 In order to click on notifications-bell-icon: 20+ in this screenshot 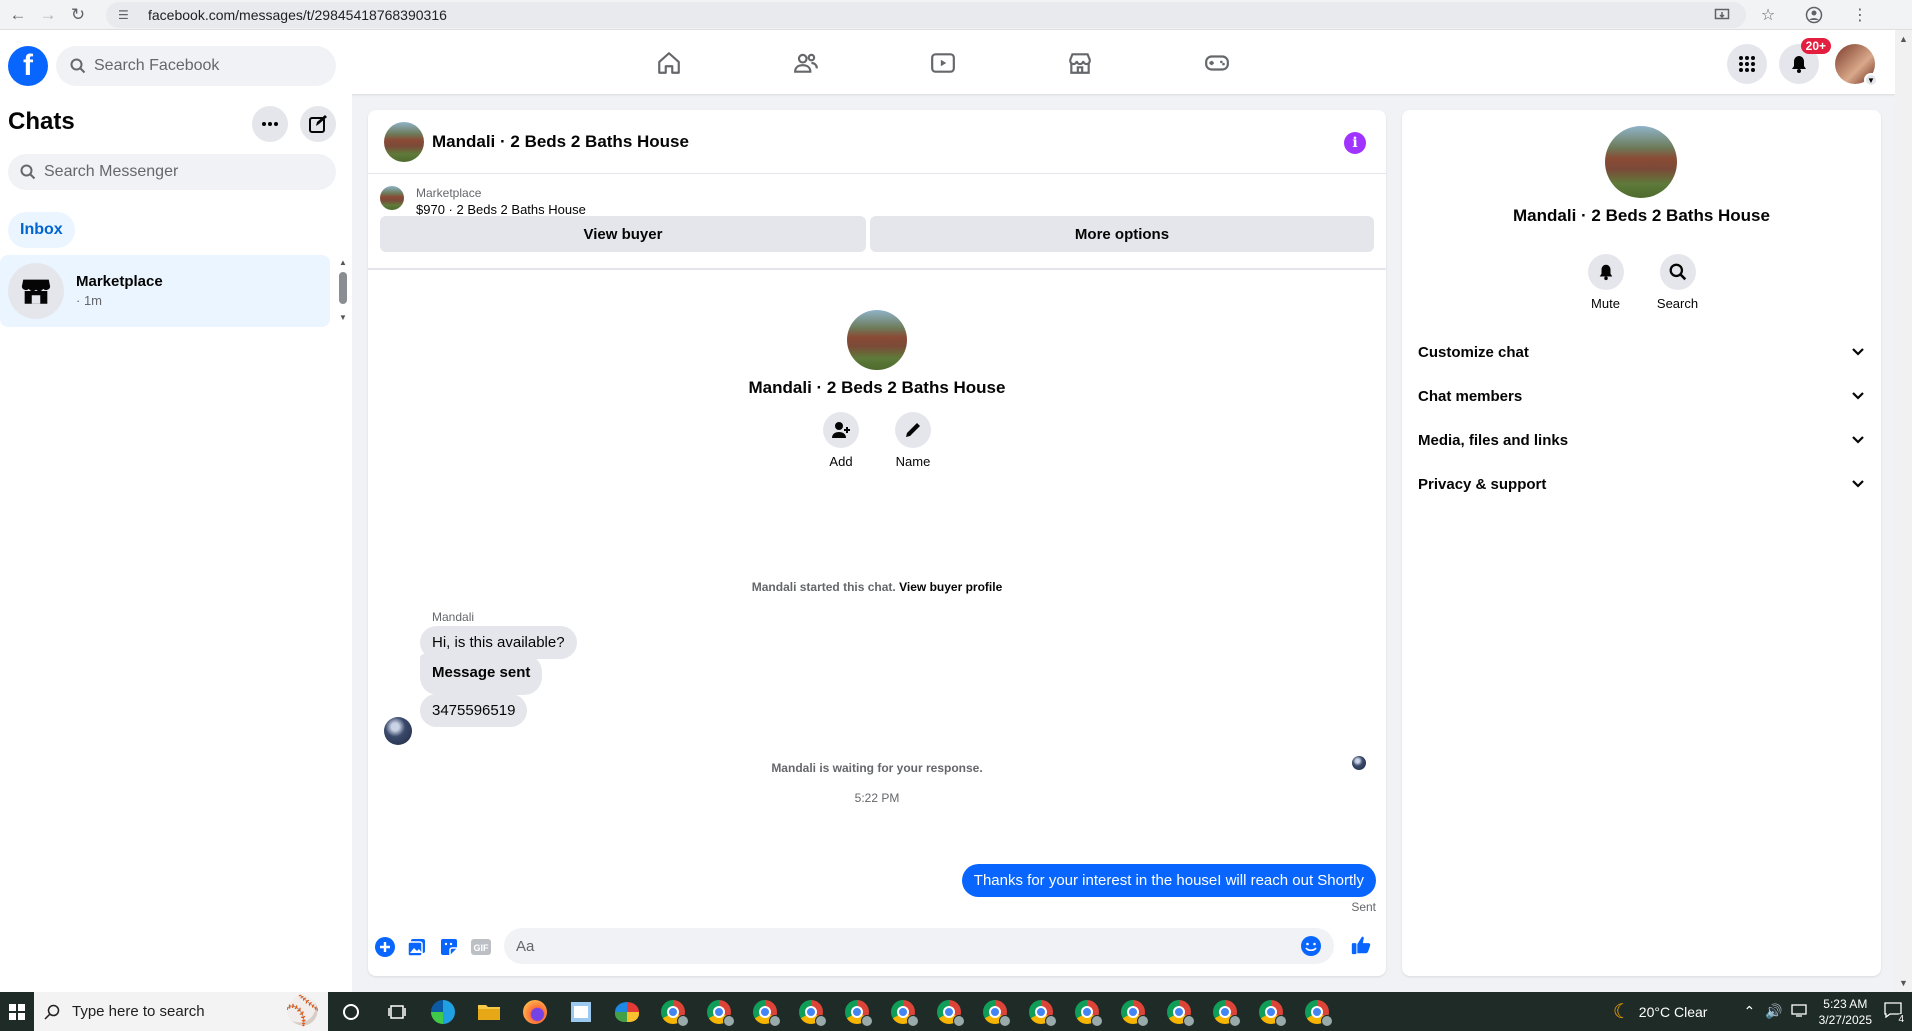, I will do `click(1805, 61)`.